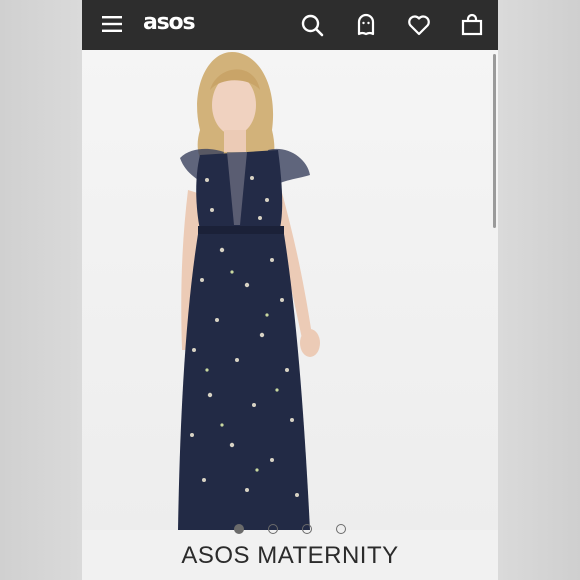 This screenshot has height=580, width=580. What do you see at coordinates (494, 141) in the screenshot?
I see `scrollbar` at bounding box center [494, 141].